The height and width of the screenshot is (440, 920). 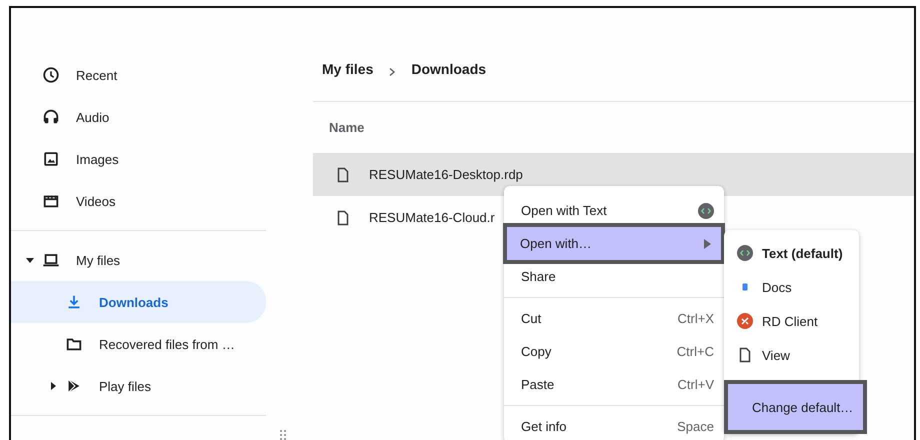 What do you see at coordinates (695, 426) in the screenshot?
I see `shortcut-text: Space` at bounding box center [695, 426].